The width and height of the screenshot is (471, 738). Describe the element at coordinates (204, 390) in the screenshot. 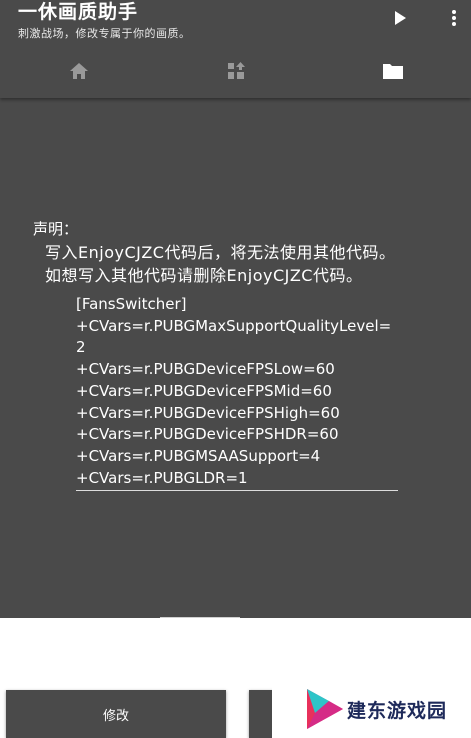

I see `code-line: +CVars=r.PUBGDeviceFPSMid=60` at that location.